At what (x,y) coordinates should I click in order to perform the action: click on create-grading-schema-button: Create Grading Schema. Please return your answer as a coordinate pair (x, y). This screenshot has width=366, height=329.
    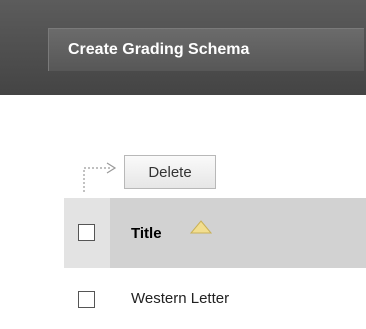
    Looking at the image, I should click on (206, 49).